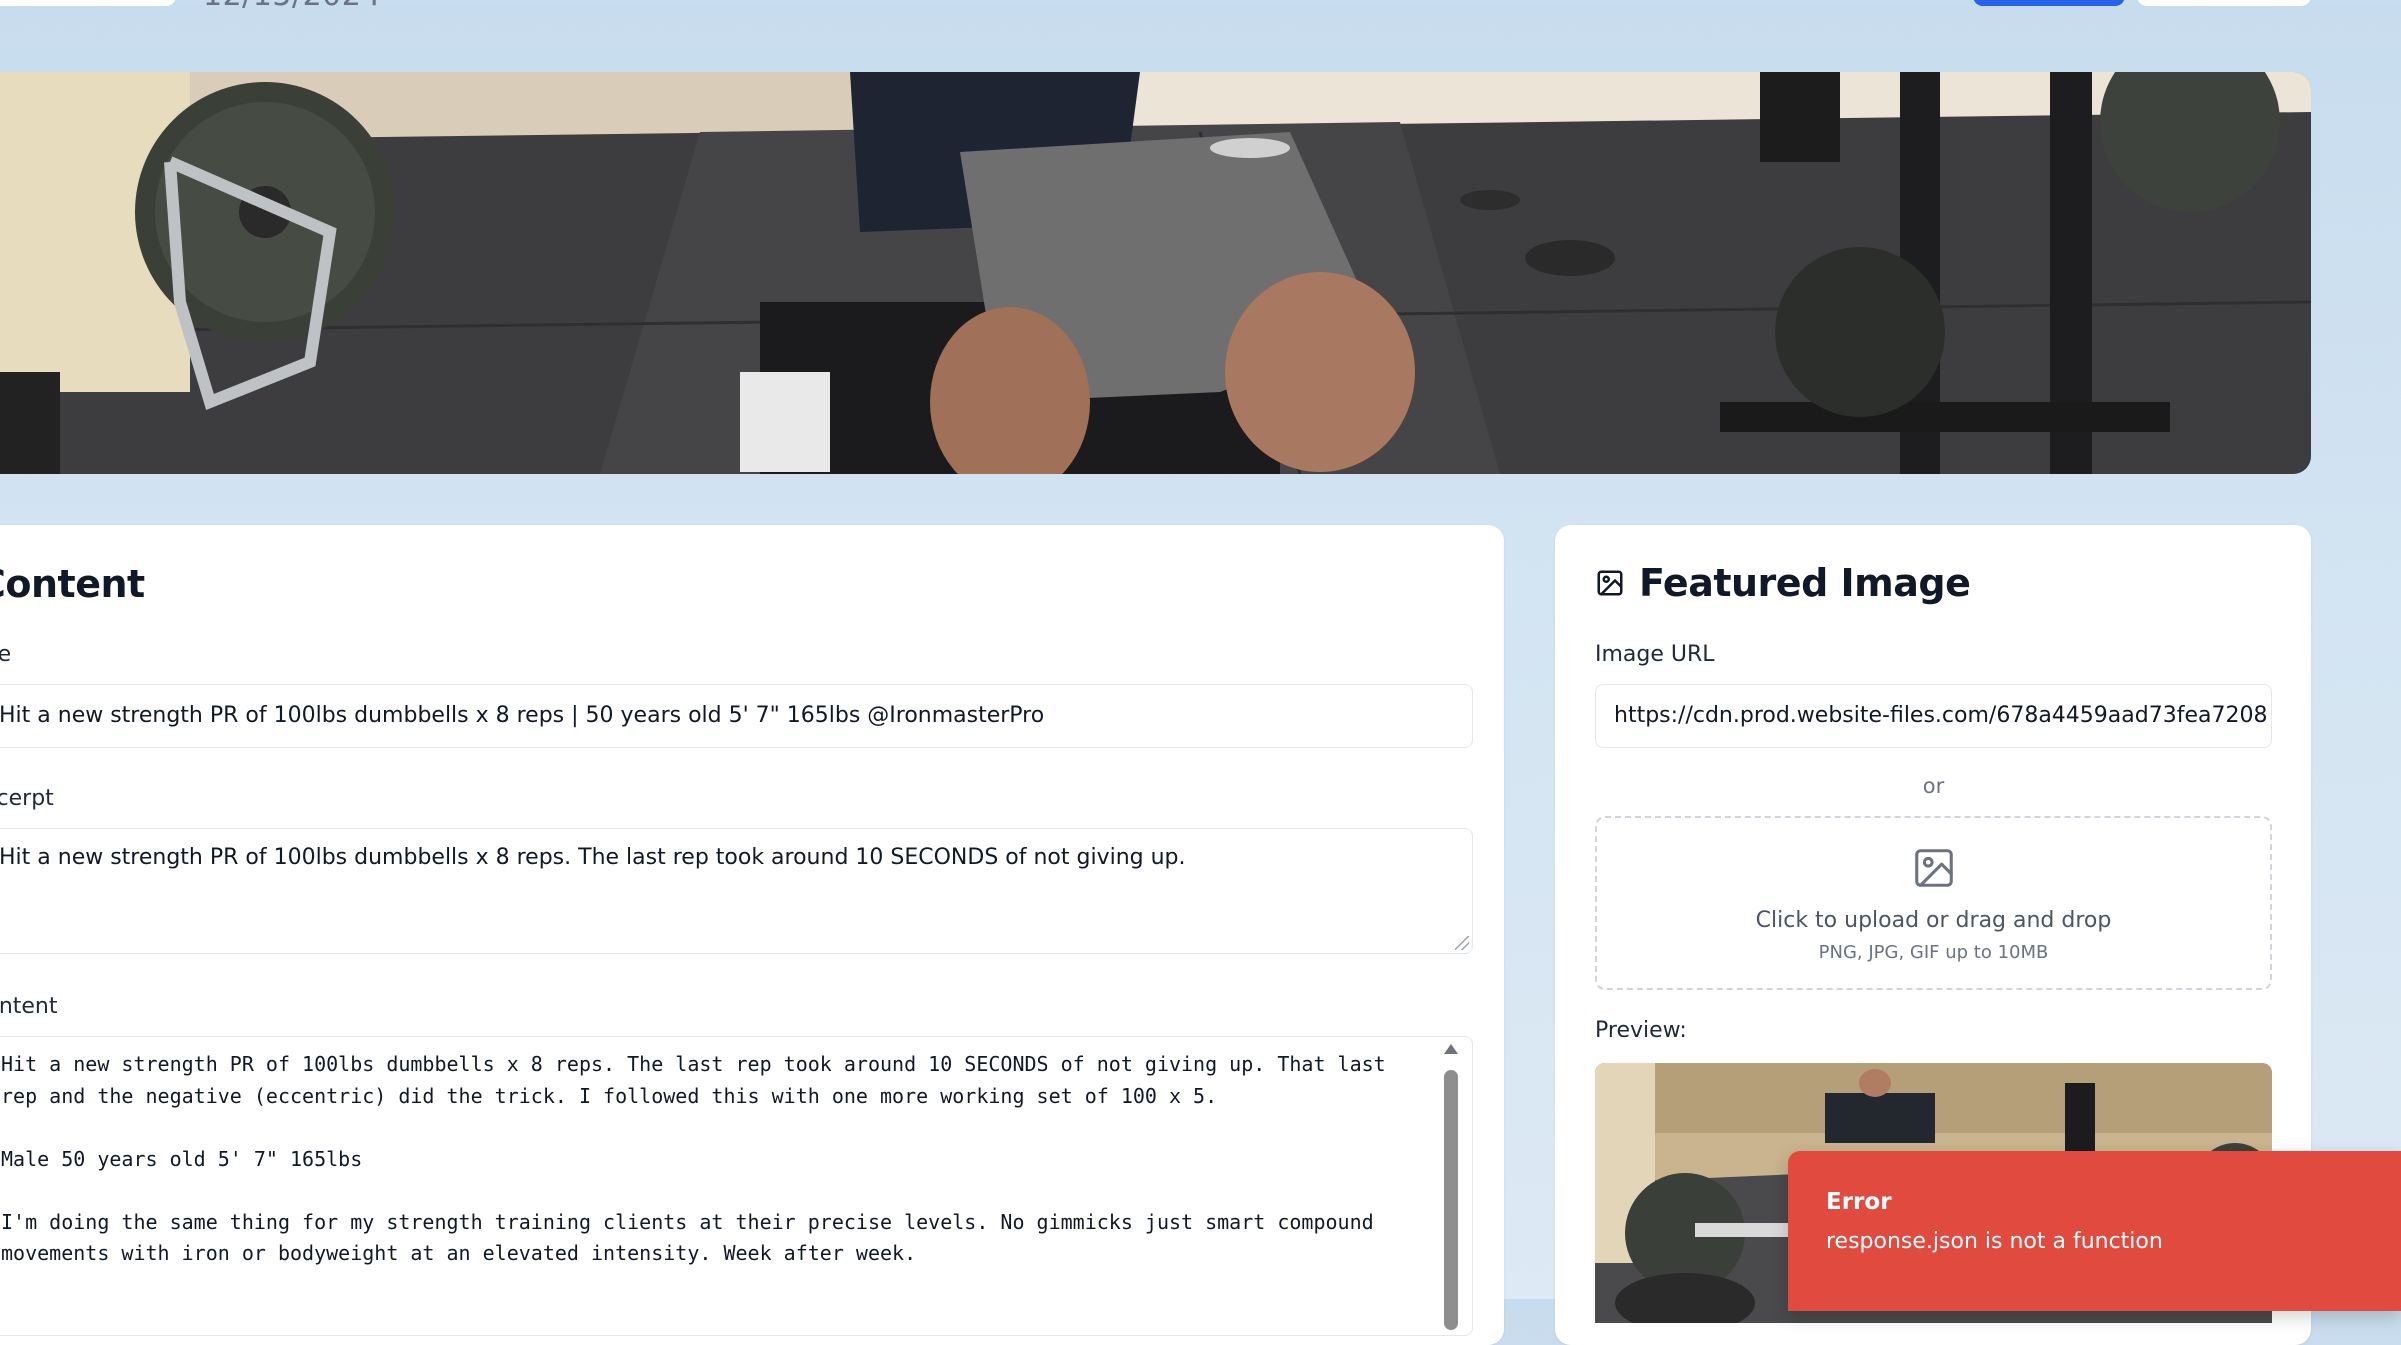 The height and width of the screenshot is (1345, 2401). I want to click on featured-image-title: Featured Image, so click(1805, 583).